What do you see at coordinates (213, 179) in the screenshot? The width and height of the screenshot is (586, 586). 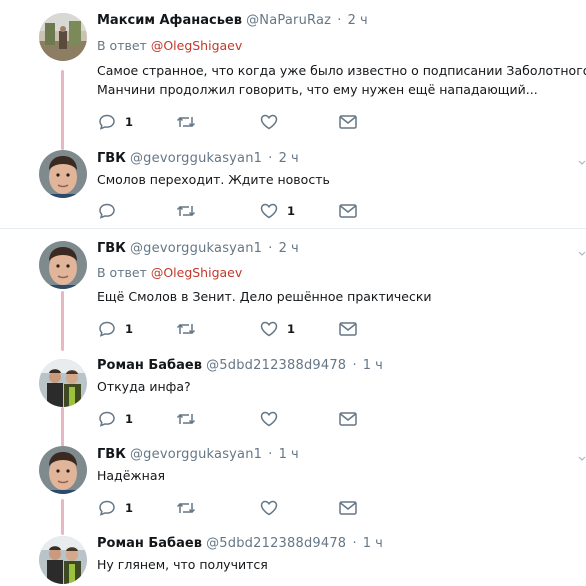 I see `tweet-text: Смолов переходит. Ждите новость` at bounding box center [213, 179].